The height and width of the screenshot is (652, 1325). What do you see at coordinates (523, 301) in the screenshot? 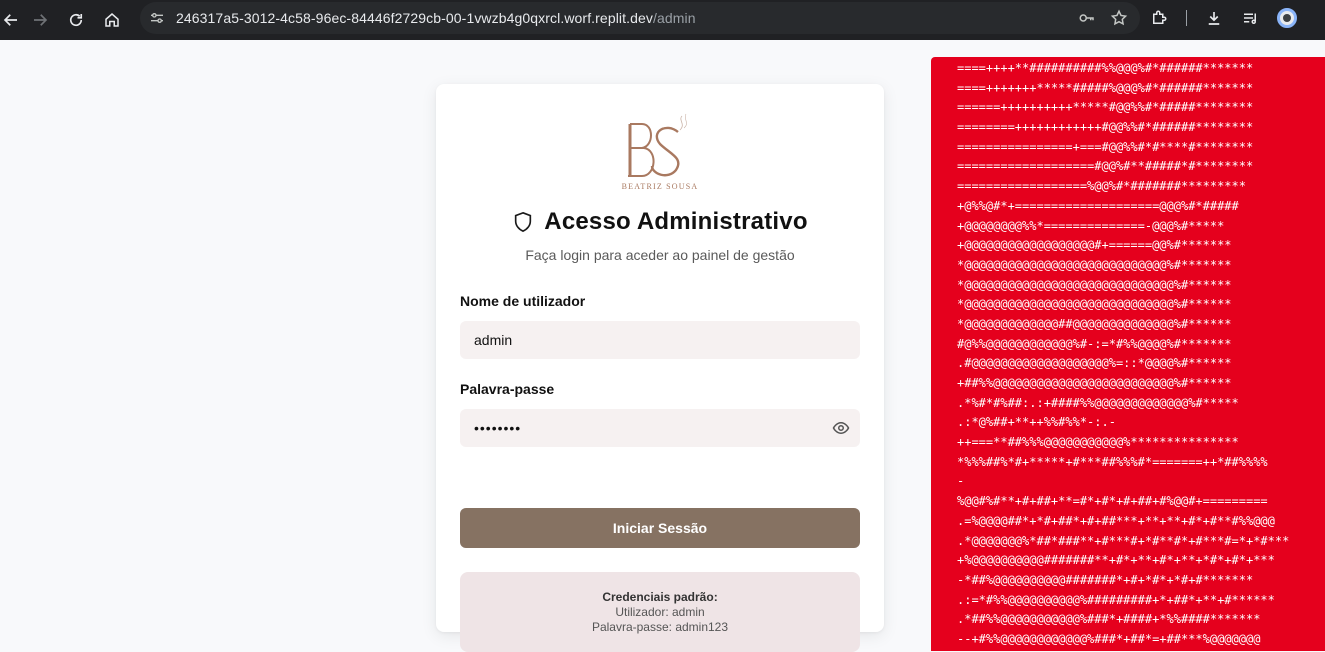
I see `username-label: Nome de utilizador` at bounding box center [523, 301].